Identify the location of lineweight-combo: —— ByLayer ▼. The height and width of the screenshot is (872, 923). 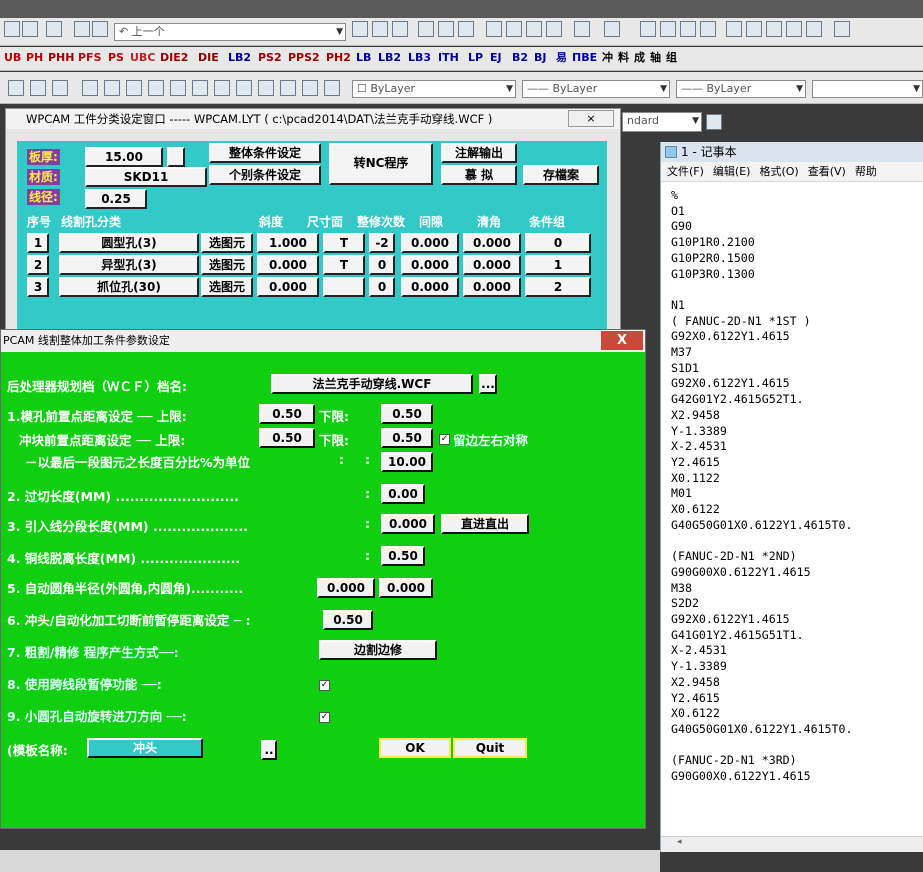
(741, 89).